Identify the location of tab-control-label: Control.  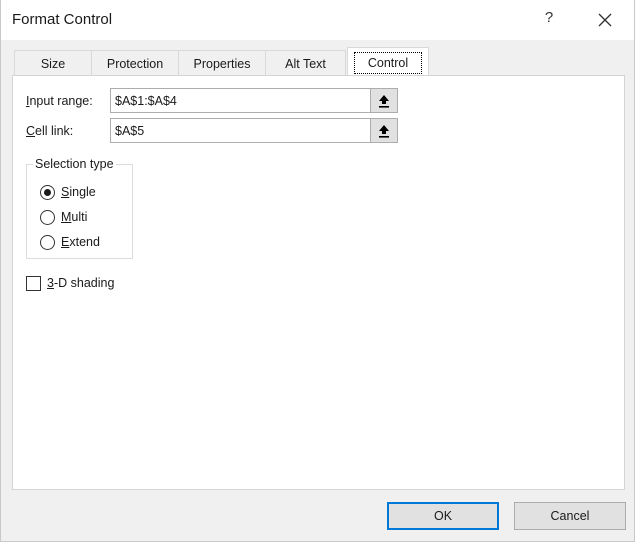
(388, 63).